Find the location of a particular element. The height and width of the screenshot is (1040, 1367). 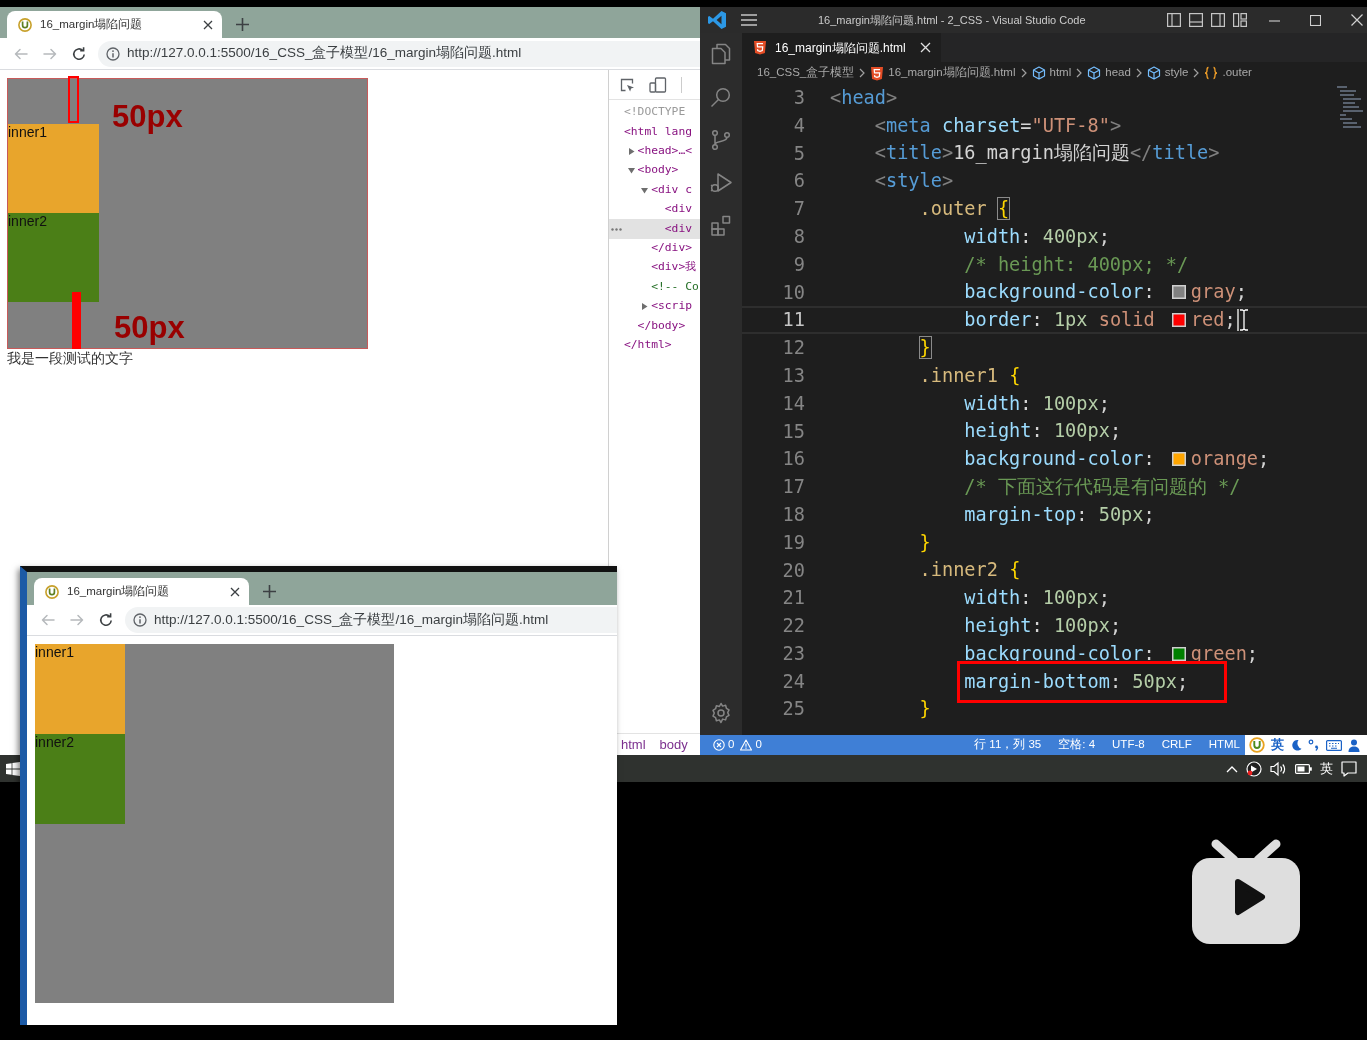

error-count: 0 is located at coordinates (731, 745).